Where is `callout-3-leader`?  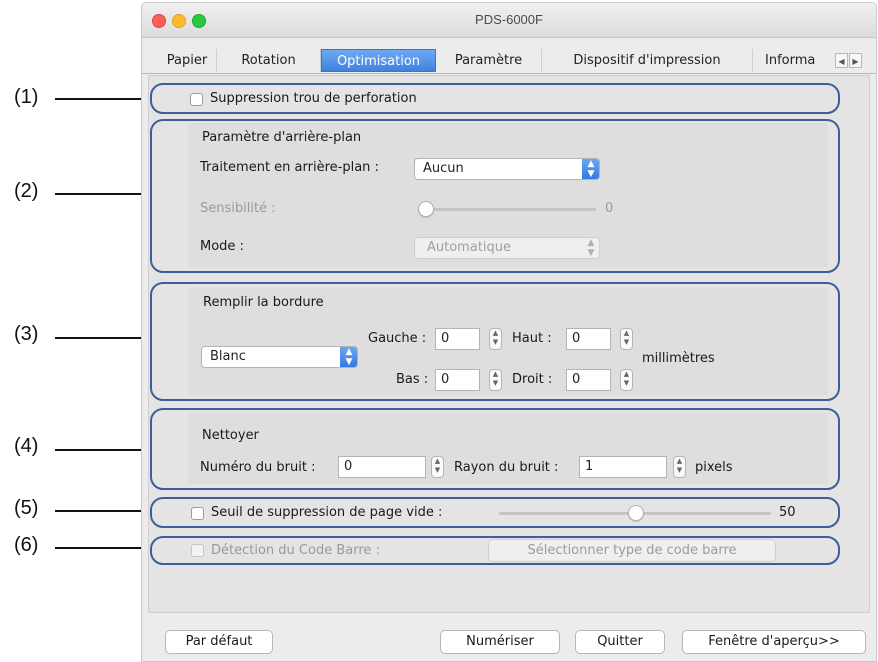
callout-3-leader is located at coordinates (103, 338).